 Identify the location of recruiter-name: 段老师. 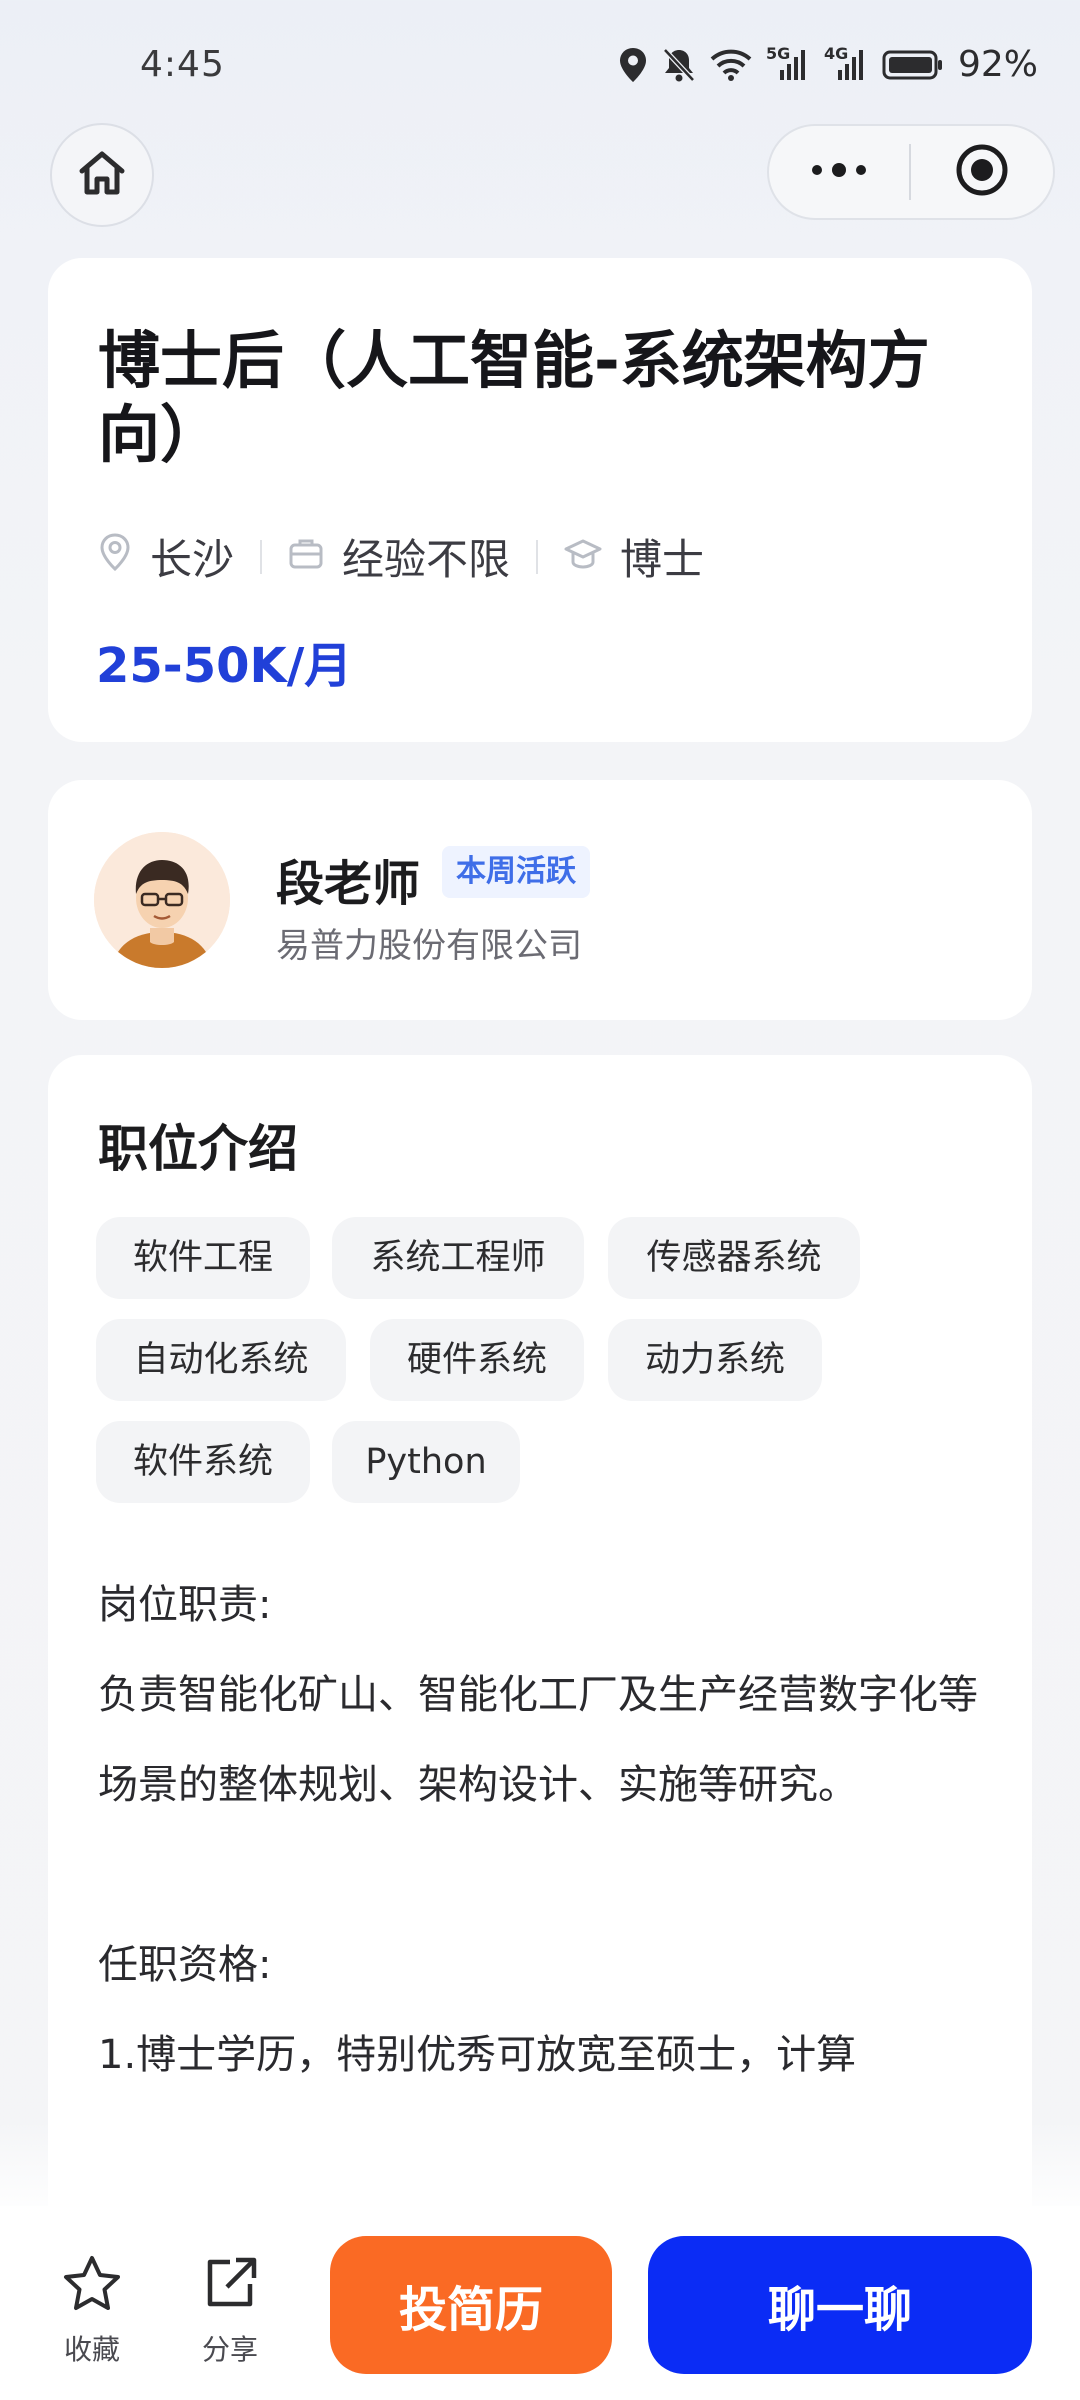
(348, 884).